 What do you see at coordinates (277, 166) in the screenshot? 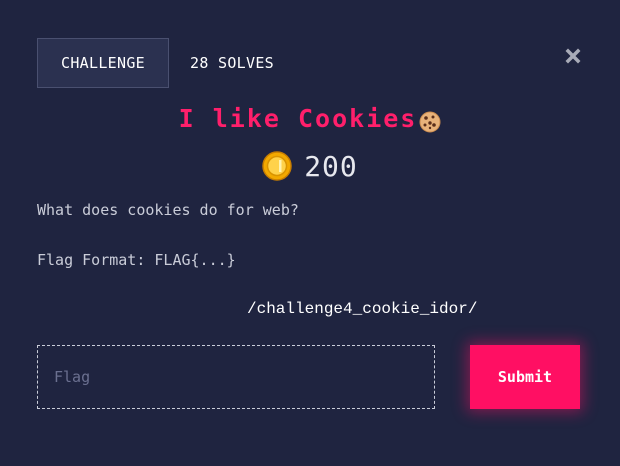
I see `coin-icon` at bounding box center [277, 166].